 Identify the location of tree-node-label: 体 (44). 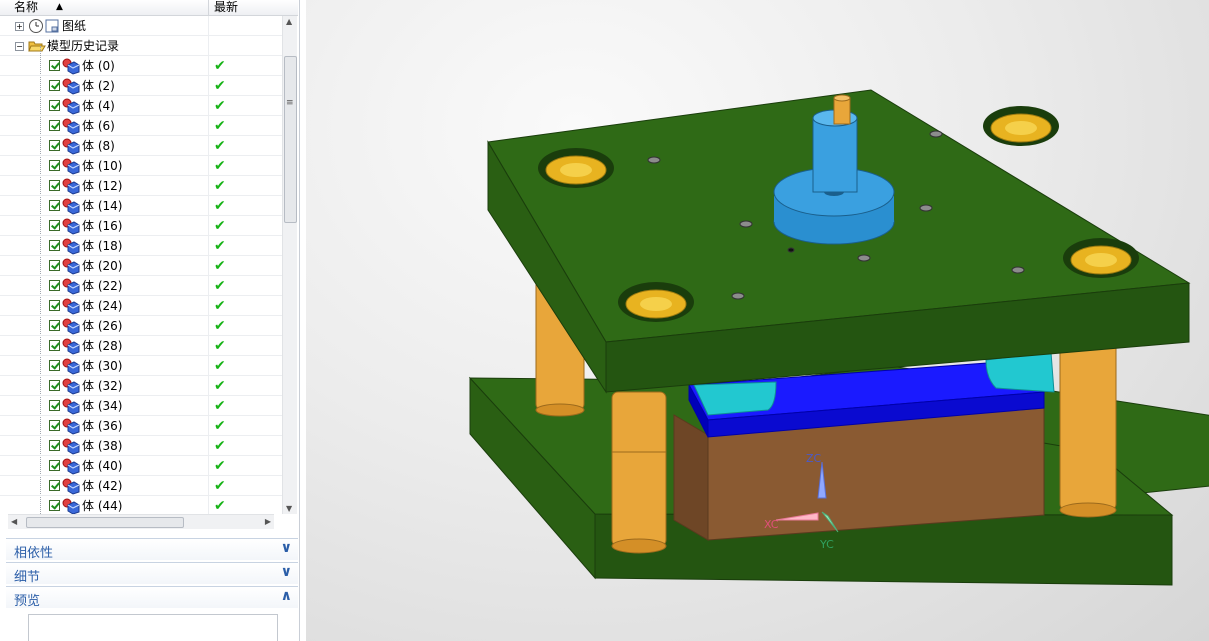
(102, 506).